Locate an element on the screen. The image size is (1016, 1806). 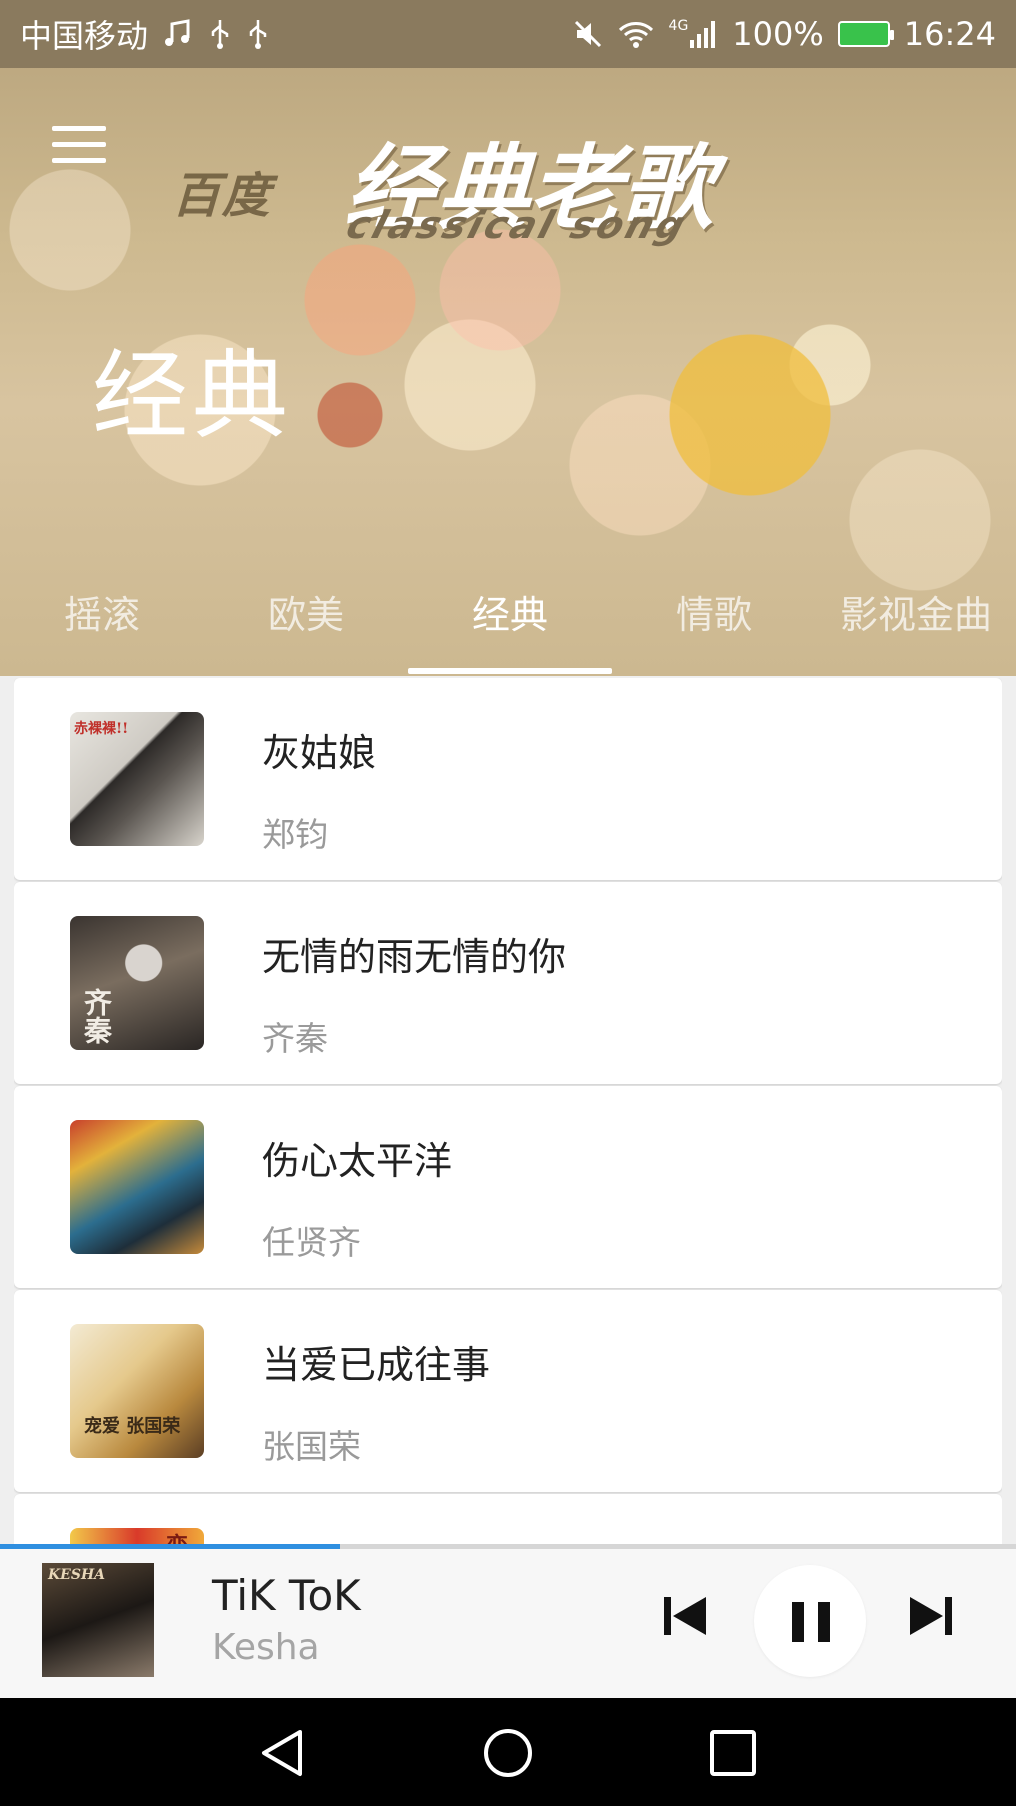
song-item: 恋 is located at coordinates (508, 1519).